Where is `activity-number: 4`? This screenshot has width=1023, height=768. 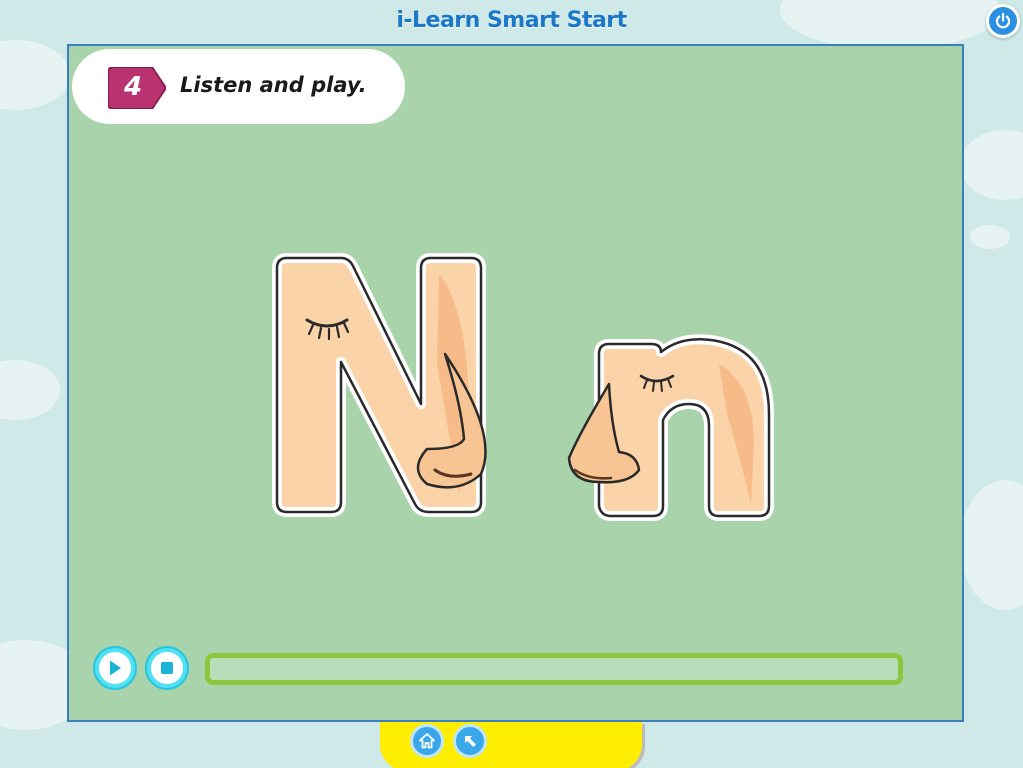 activity-number: 4 is located at coordinates (133, 87).